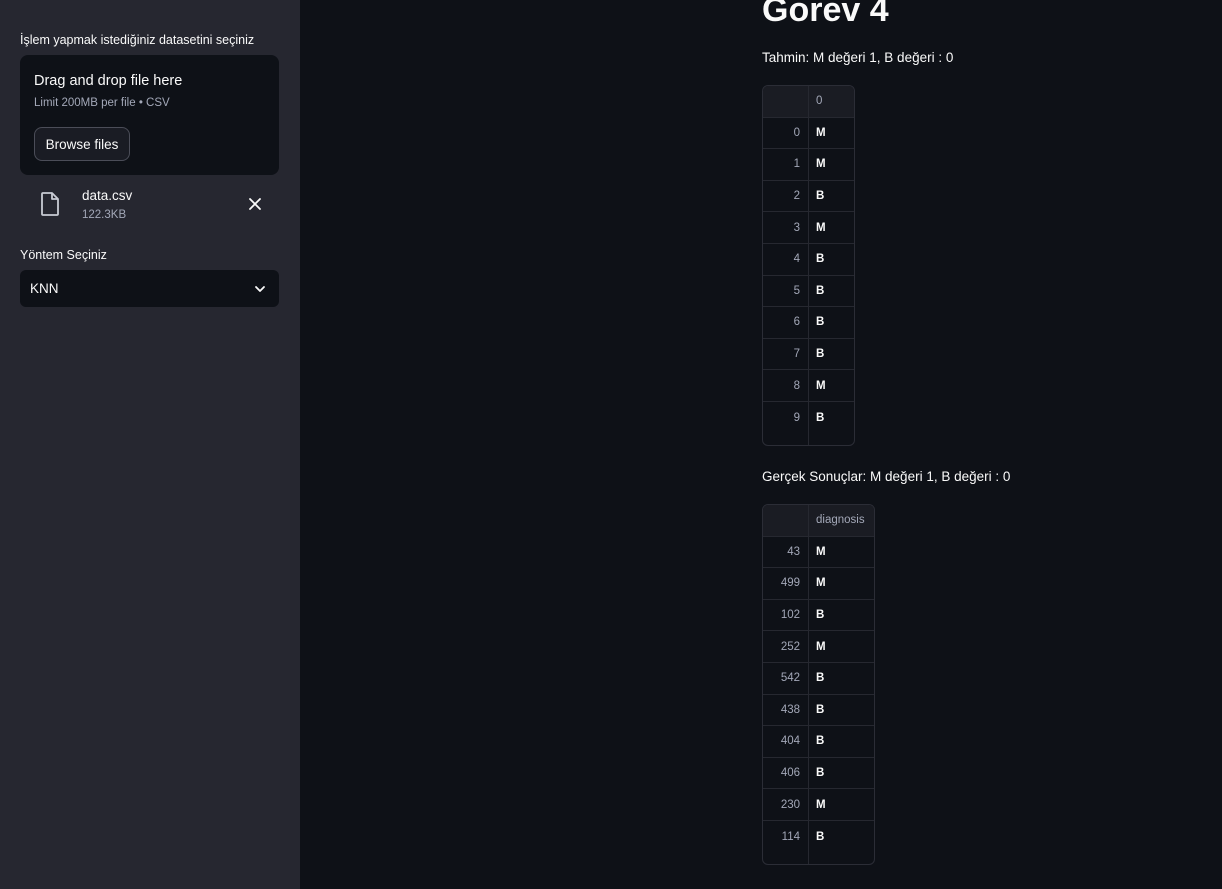  What do you see at coordinates (107, 195) in the screenshot?
I see `file-name: data.csv` at bounding box center [107, 195].